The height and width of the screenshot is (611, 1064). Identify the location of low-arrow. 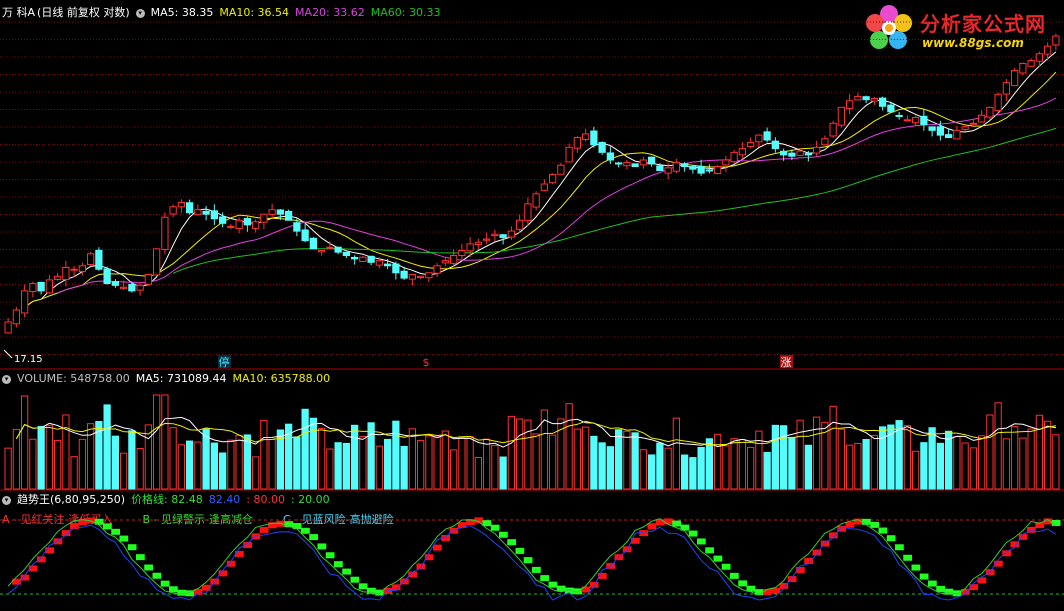
(8, 354).